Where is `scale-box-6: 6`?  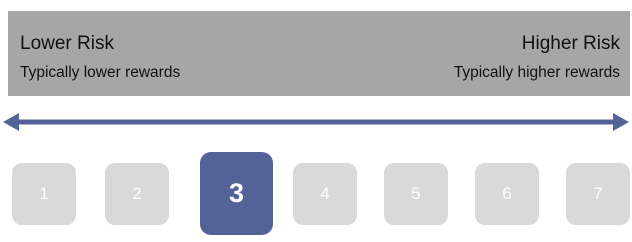 scale-box-6: 6 is located at coordinates (507, 194).